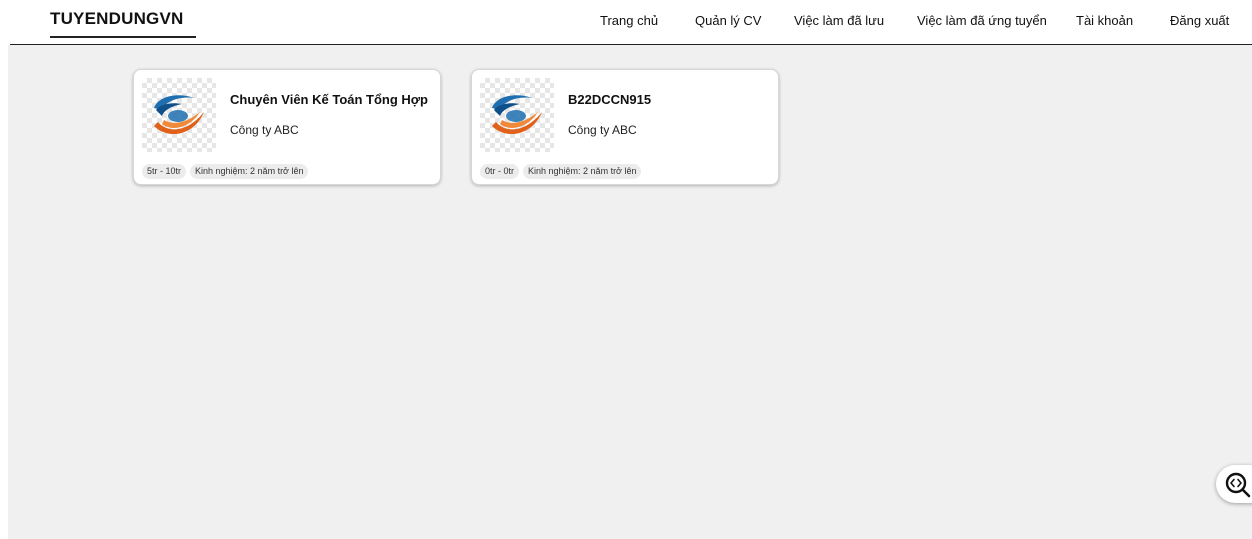  I want to click on job-tags: 0tr - 0tr Kinh nghiệm: 2 năm trở lên, so click(561, 171).